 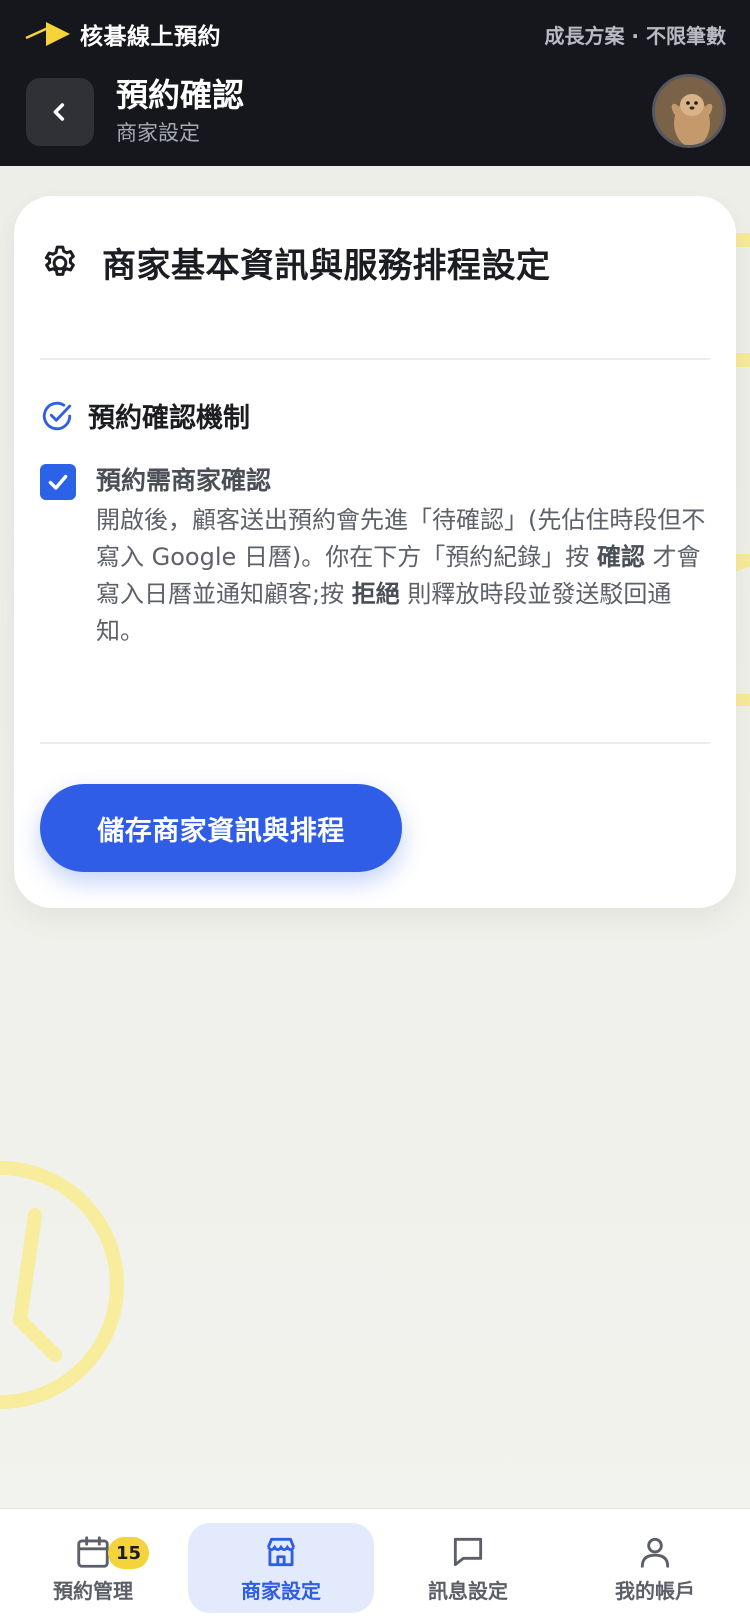 I want to click on nav-item-merchant-settings: 商家設定, so click(x=281, y=1568).